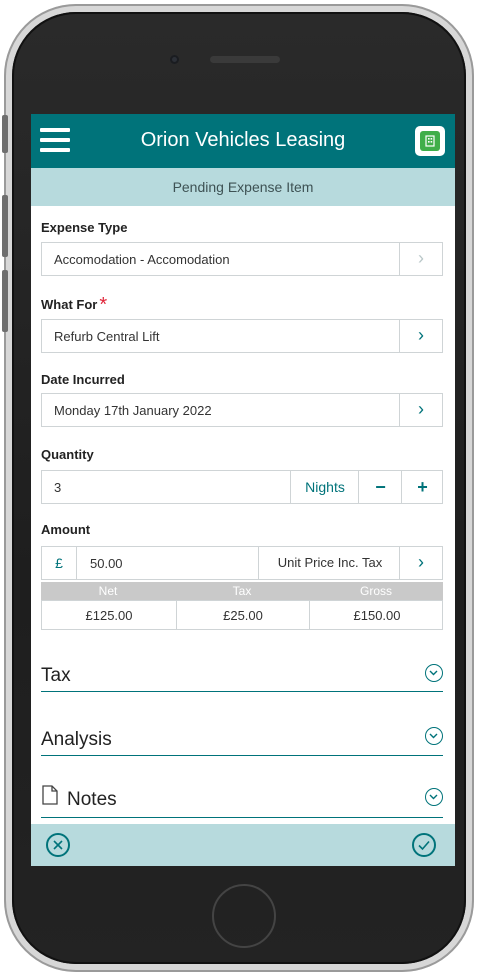 This screenshot has height=976, width=478. I want to click on totals-header-net: Net, so click(108, 591).